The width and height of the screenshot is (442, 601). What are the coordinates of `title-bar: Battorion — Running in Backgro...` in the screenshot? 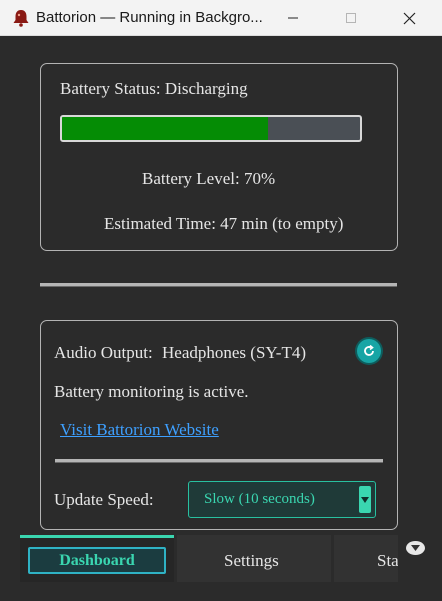 It's located at (221, 18).